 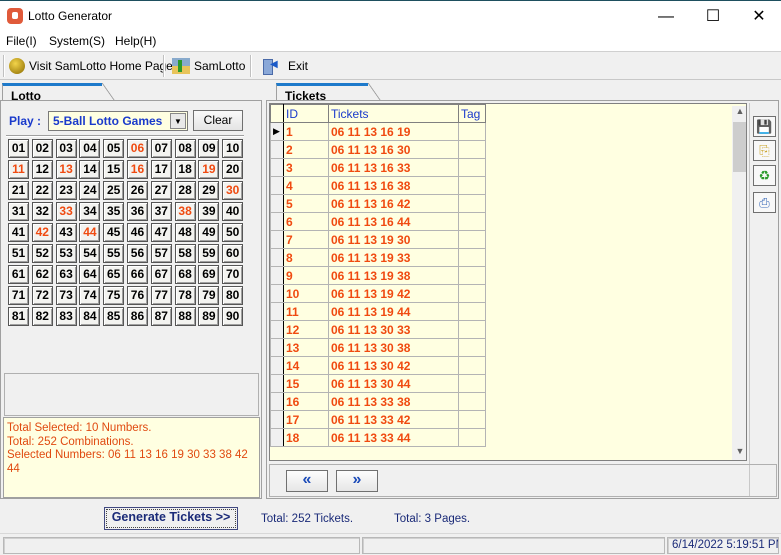 I want to click on number-button: 30, so click(x=233, y=190).